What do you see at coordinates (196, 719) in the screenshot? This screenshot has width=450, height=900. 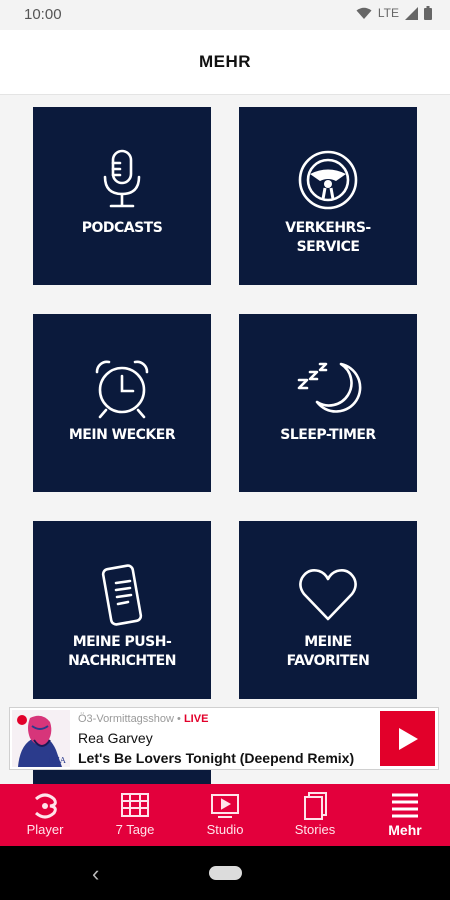 I see `live-badge: LIVE` at bounding box center [196, 719].